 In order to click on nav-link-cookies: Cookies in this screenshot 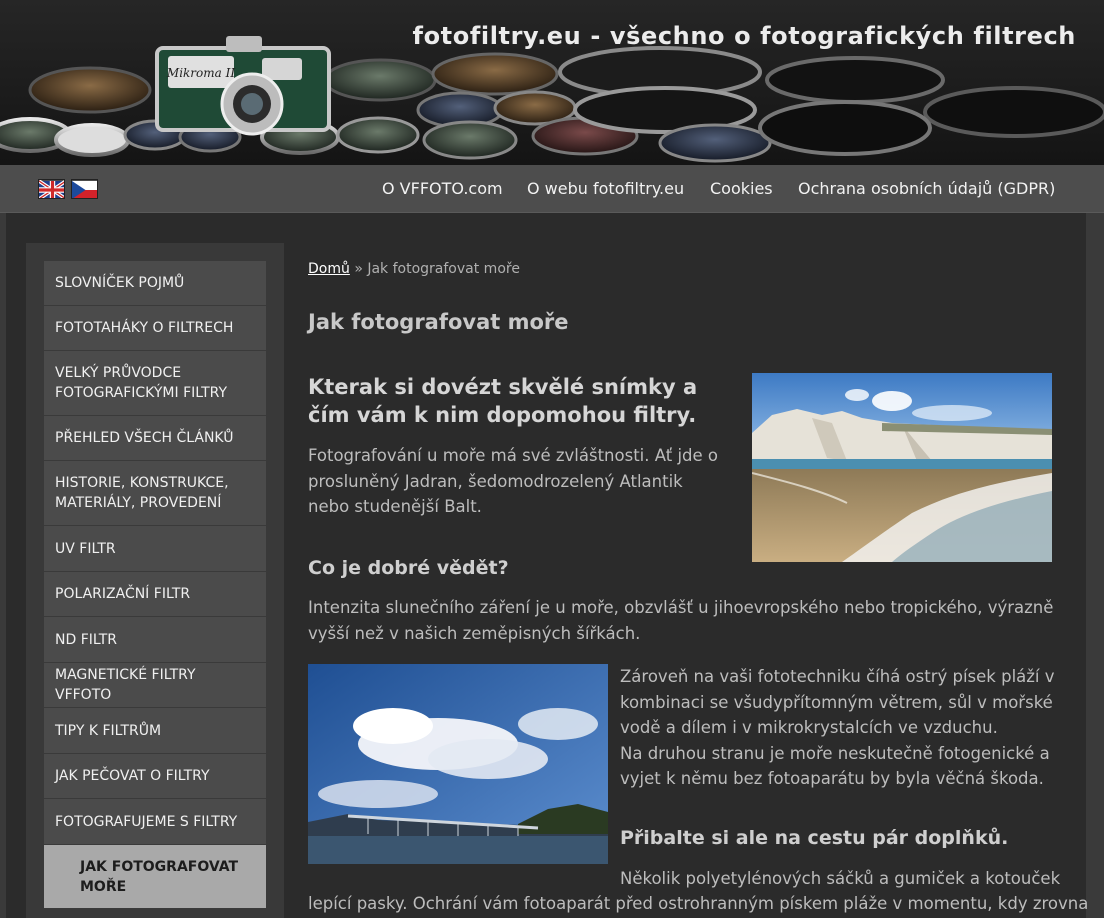, I will do `click(741, 188)`.